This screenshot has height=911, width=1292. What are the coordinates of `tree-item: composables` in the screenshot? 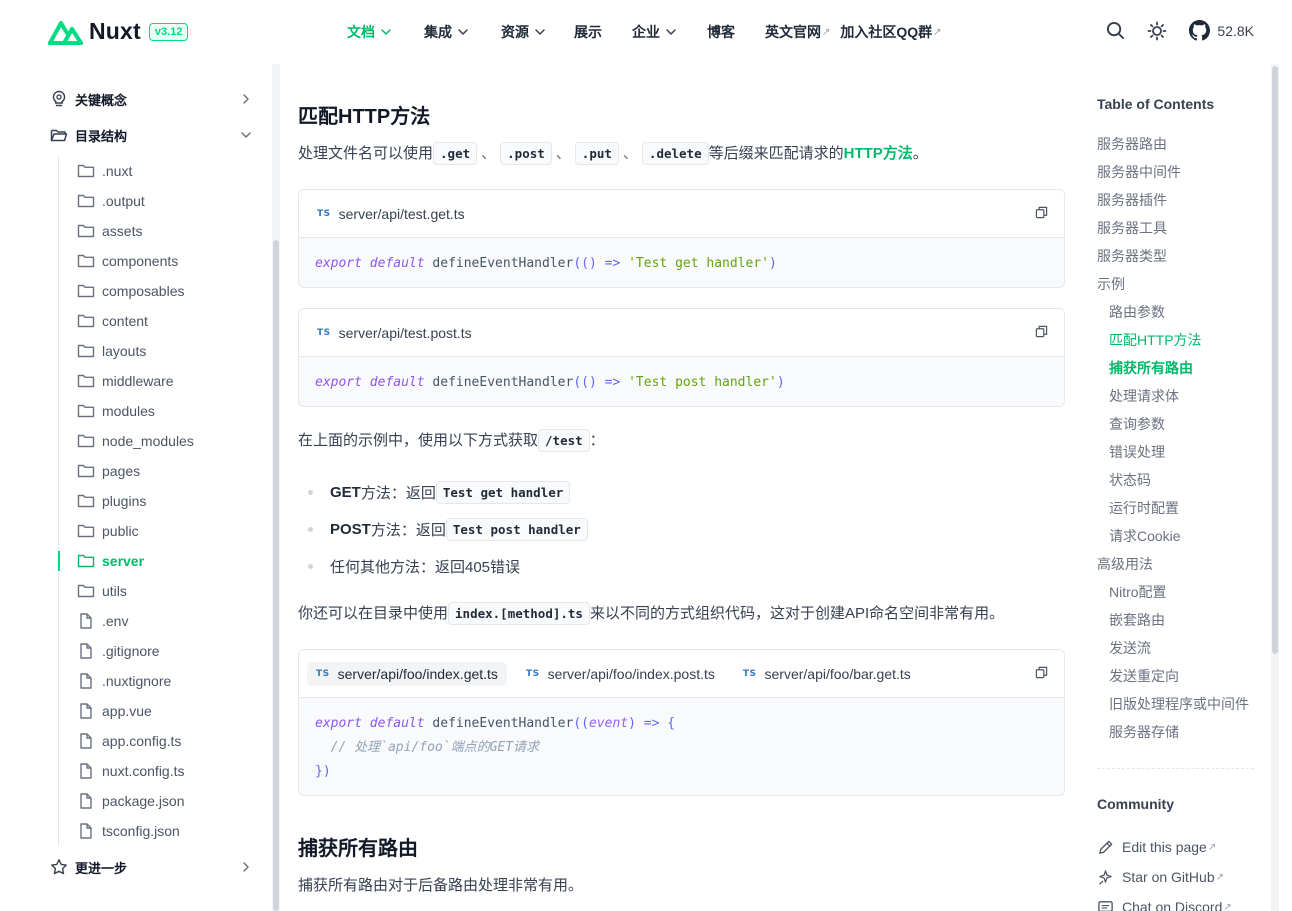 It's located at (158, 291).